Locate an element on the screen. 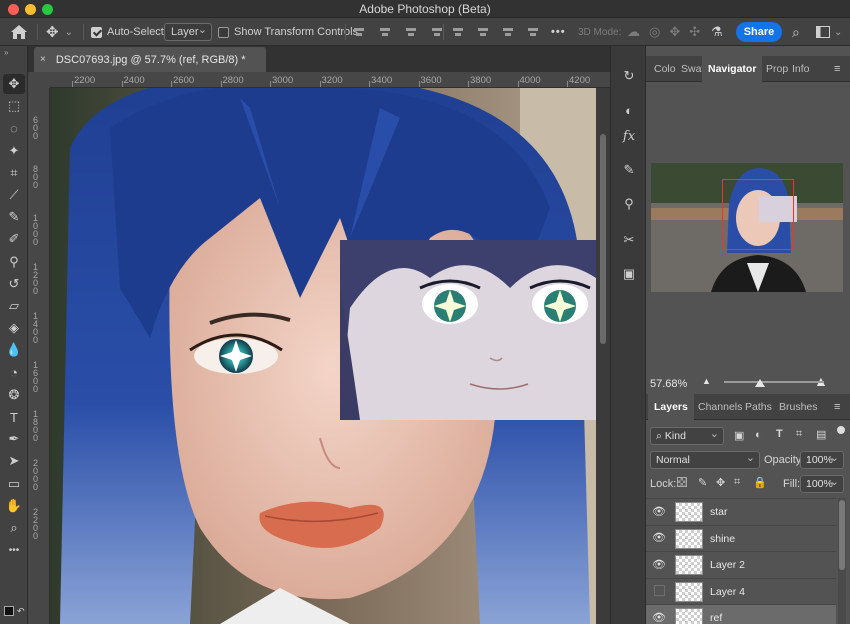  layer-name: ref is located at coordinates (716, 618).